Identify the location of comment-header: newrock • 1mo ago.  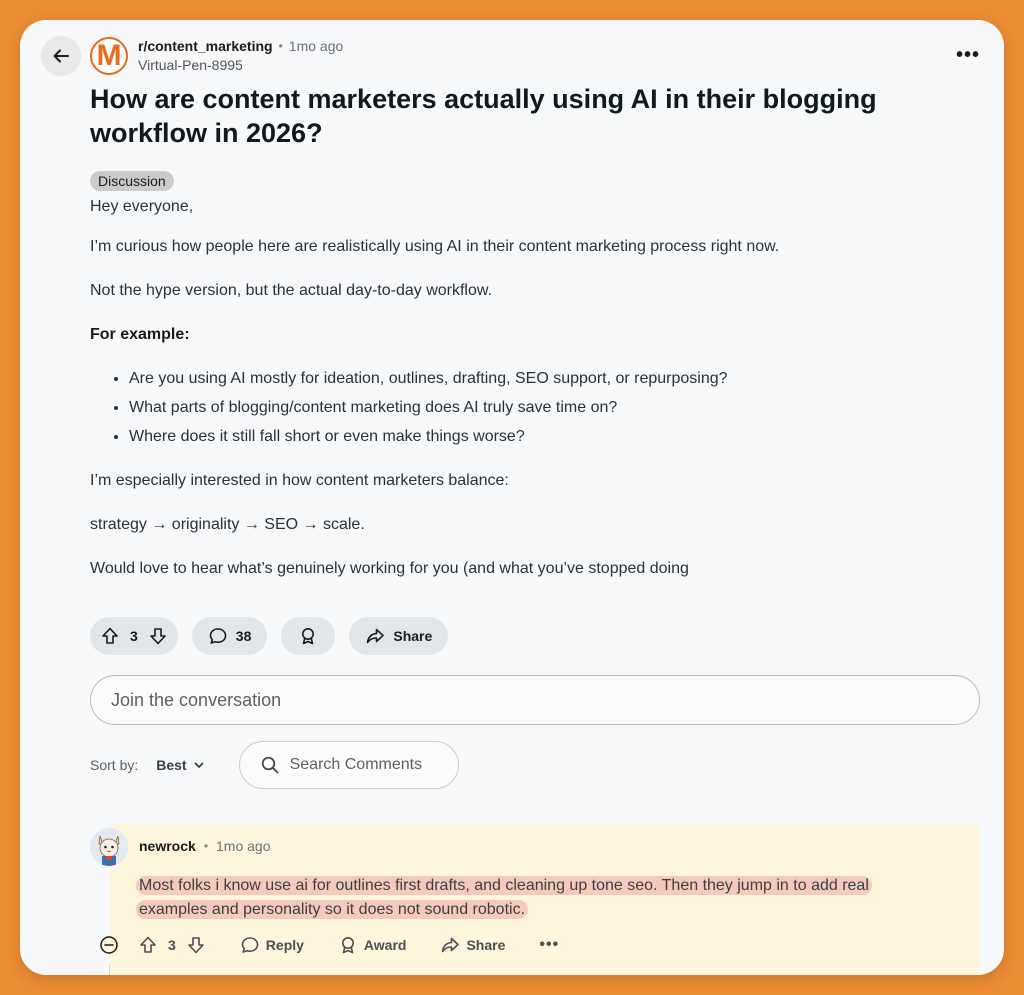
(205, 846).